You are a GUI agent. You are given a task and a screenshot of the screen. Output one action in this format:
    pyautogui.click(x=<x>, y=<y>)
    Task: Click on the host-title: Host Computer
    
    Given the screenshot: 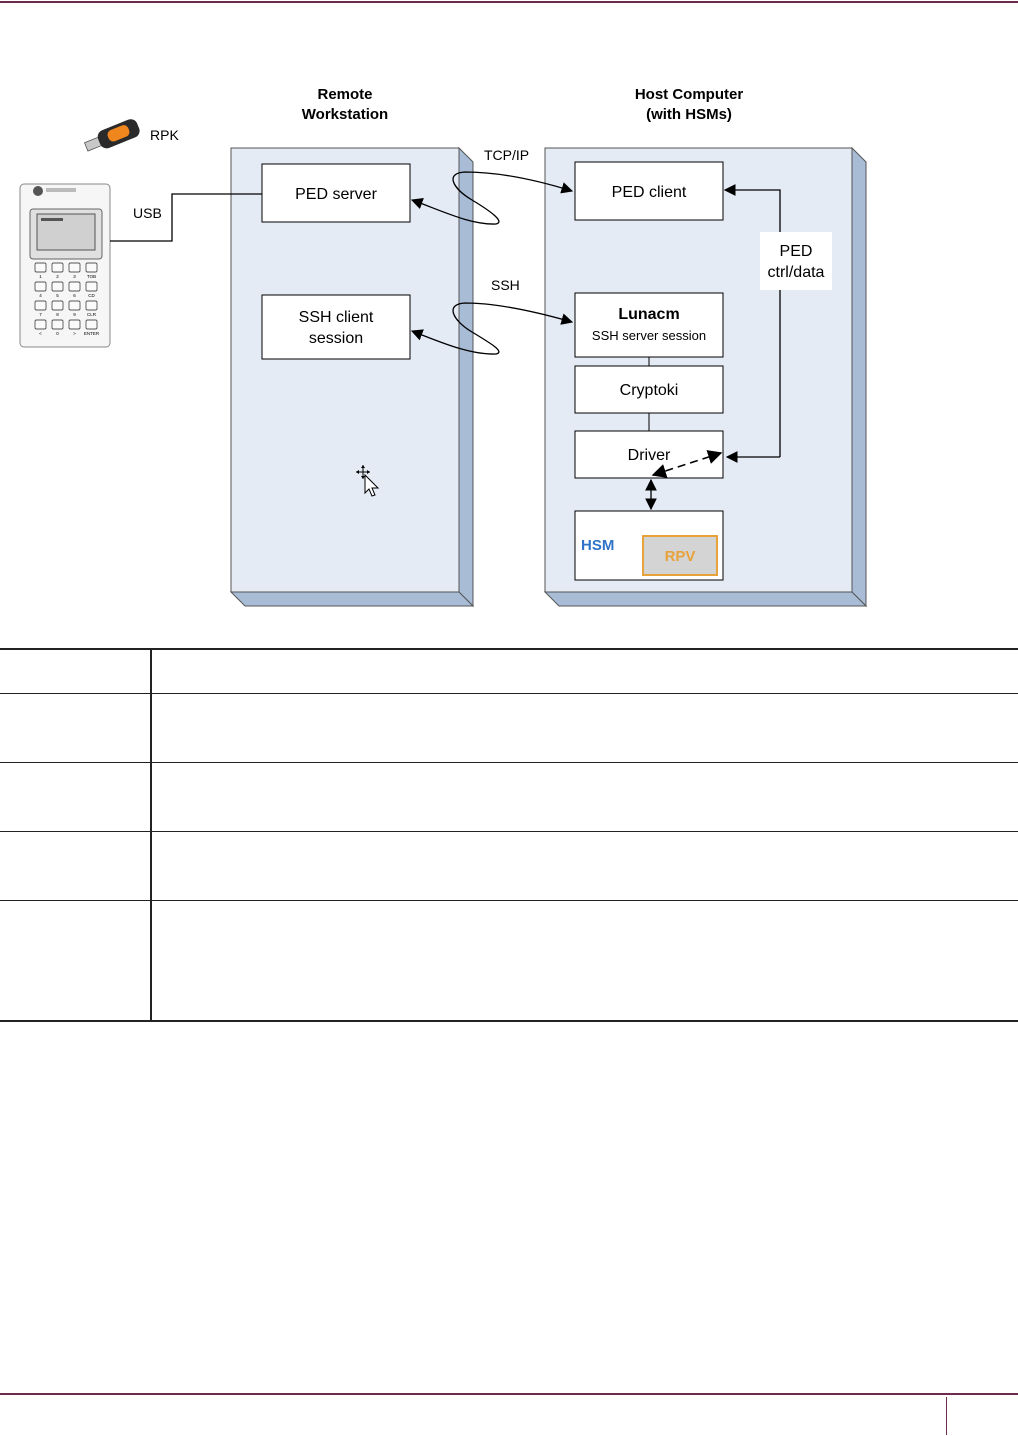 What is the action you would take?
    pyautogui.click(x=689, y=94)
    